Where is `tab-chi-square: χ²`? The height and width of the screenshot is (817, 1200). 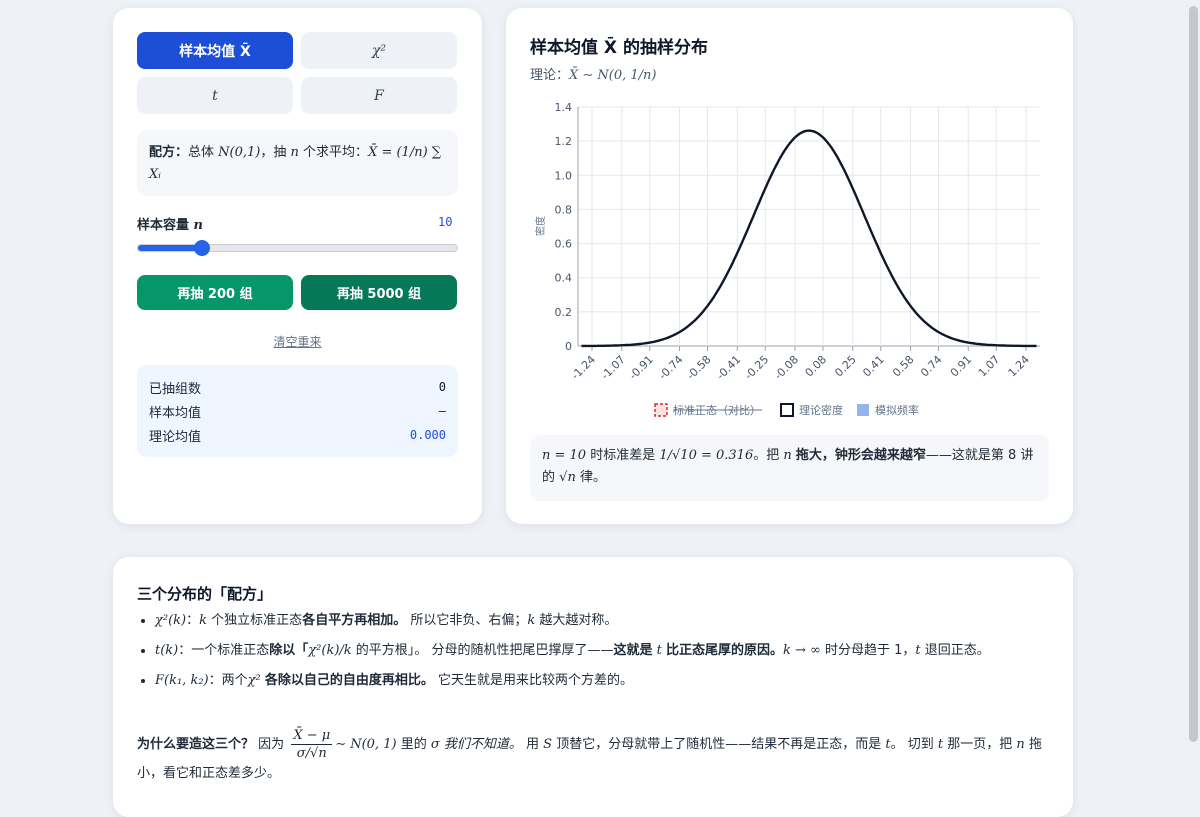 tab-chi-square: χ² is located at coordinates (379, 50).